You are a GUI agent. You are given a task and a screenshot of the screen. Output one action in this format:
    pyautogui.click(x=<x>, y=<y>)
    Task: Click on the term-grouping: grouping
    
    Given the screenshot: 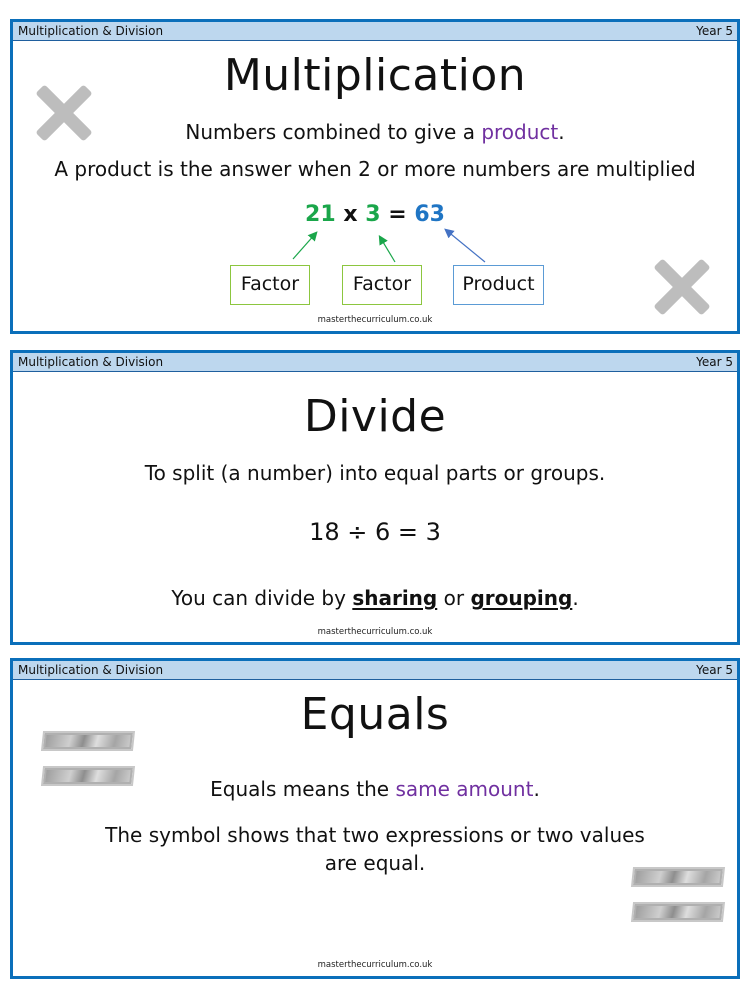 What is the action you would take?
    pyautogui.click(x=521, y=598)
    